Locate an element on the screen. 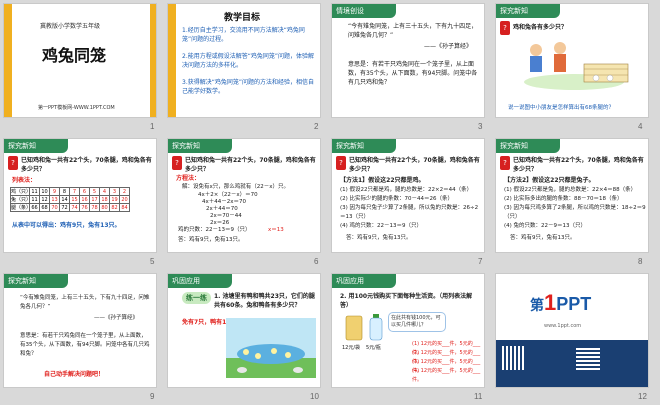  slide-1-thumbnail: 冀教版小学数学五年级 鸡兔同笼 第一PPT模板网-WWW.1PPT.COM is located at coordinates (80, 60).